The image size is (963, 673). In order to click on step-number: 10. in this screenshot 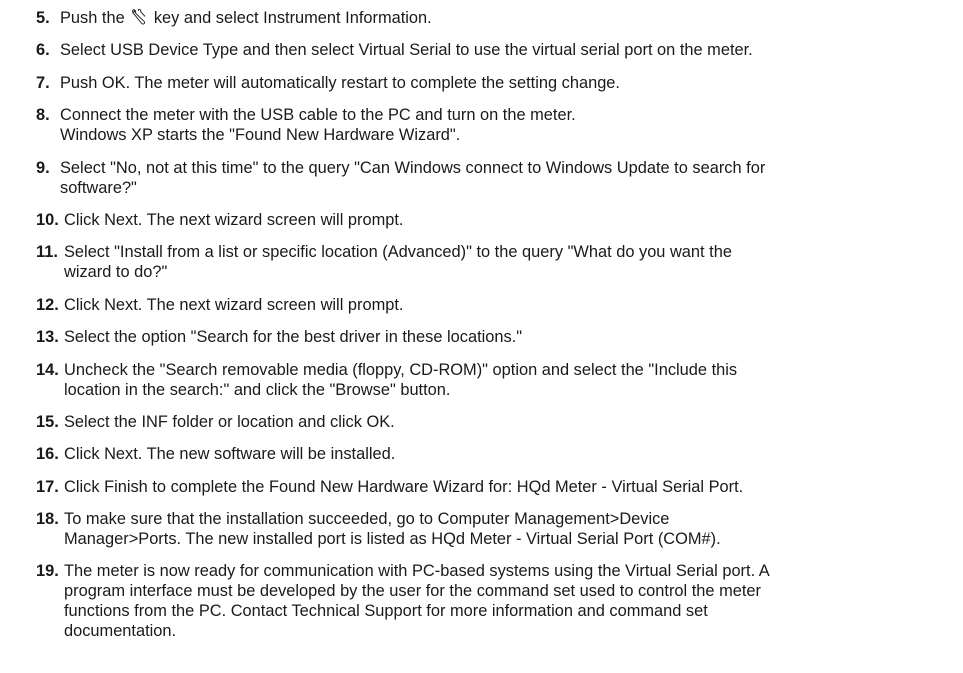, I will do `click(47, 219)`.